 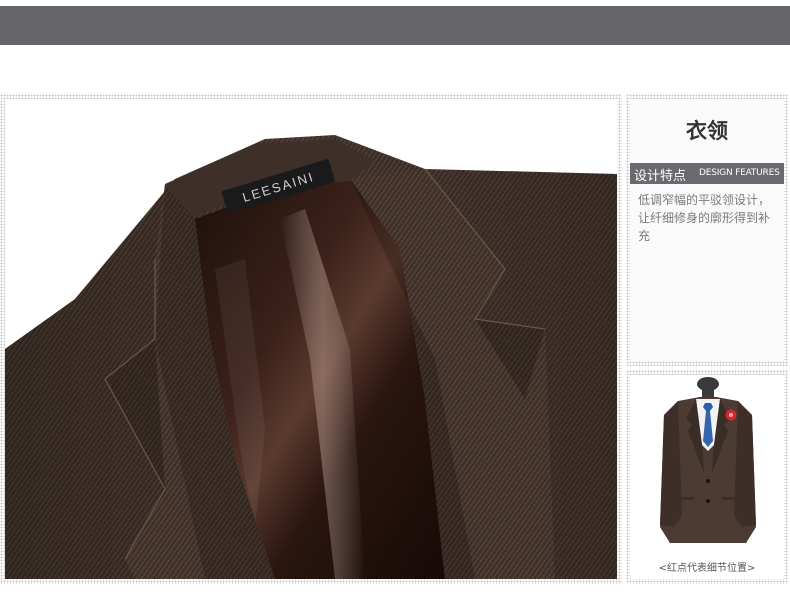 What do you see at coordinates (660, 176) in the screenshot?
I see `feature-label-cn: 设计特点` at bounding box center [660, 176].